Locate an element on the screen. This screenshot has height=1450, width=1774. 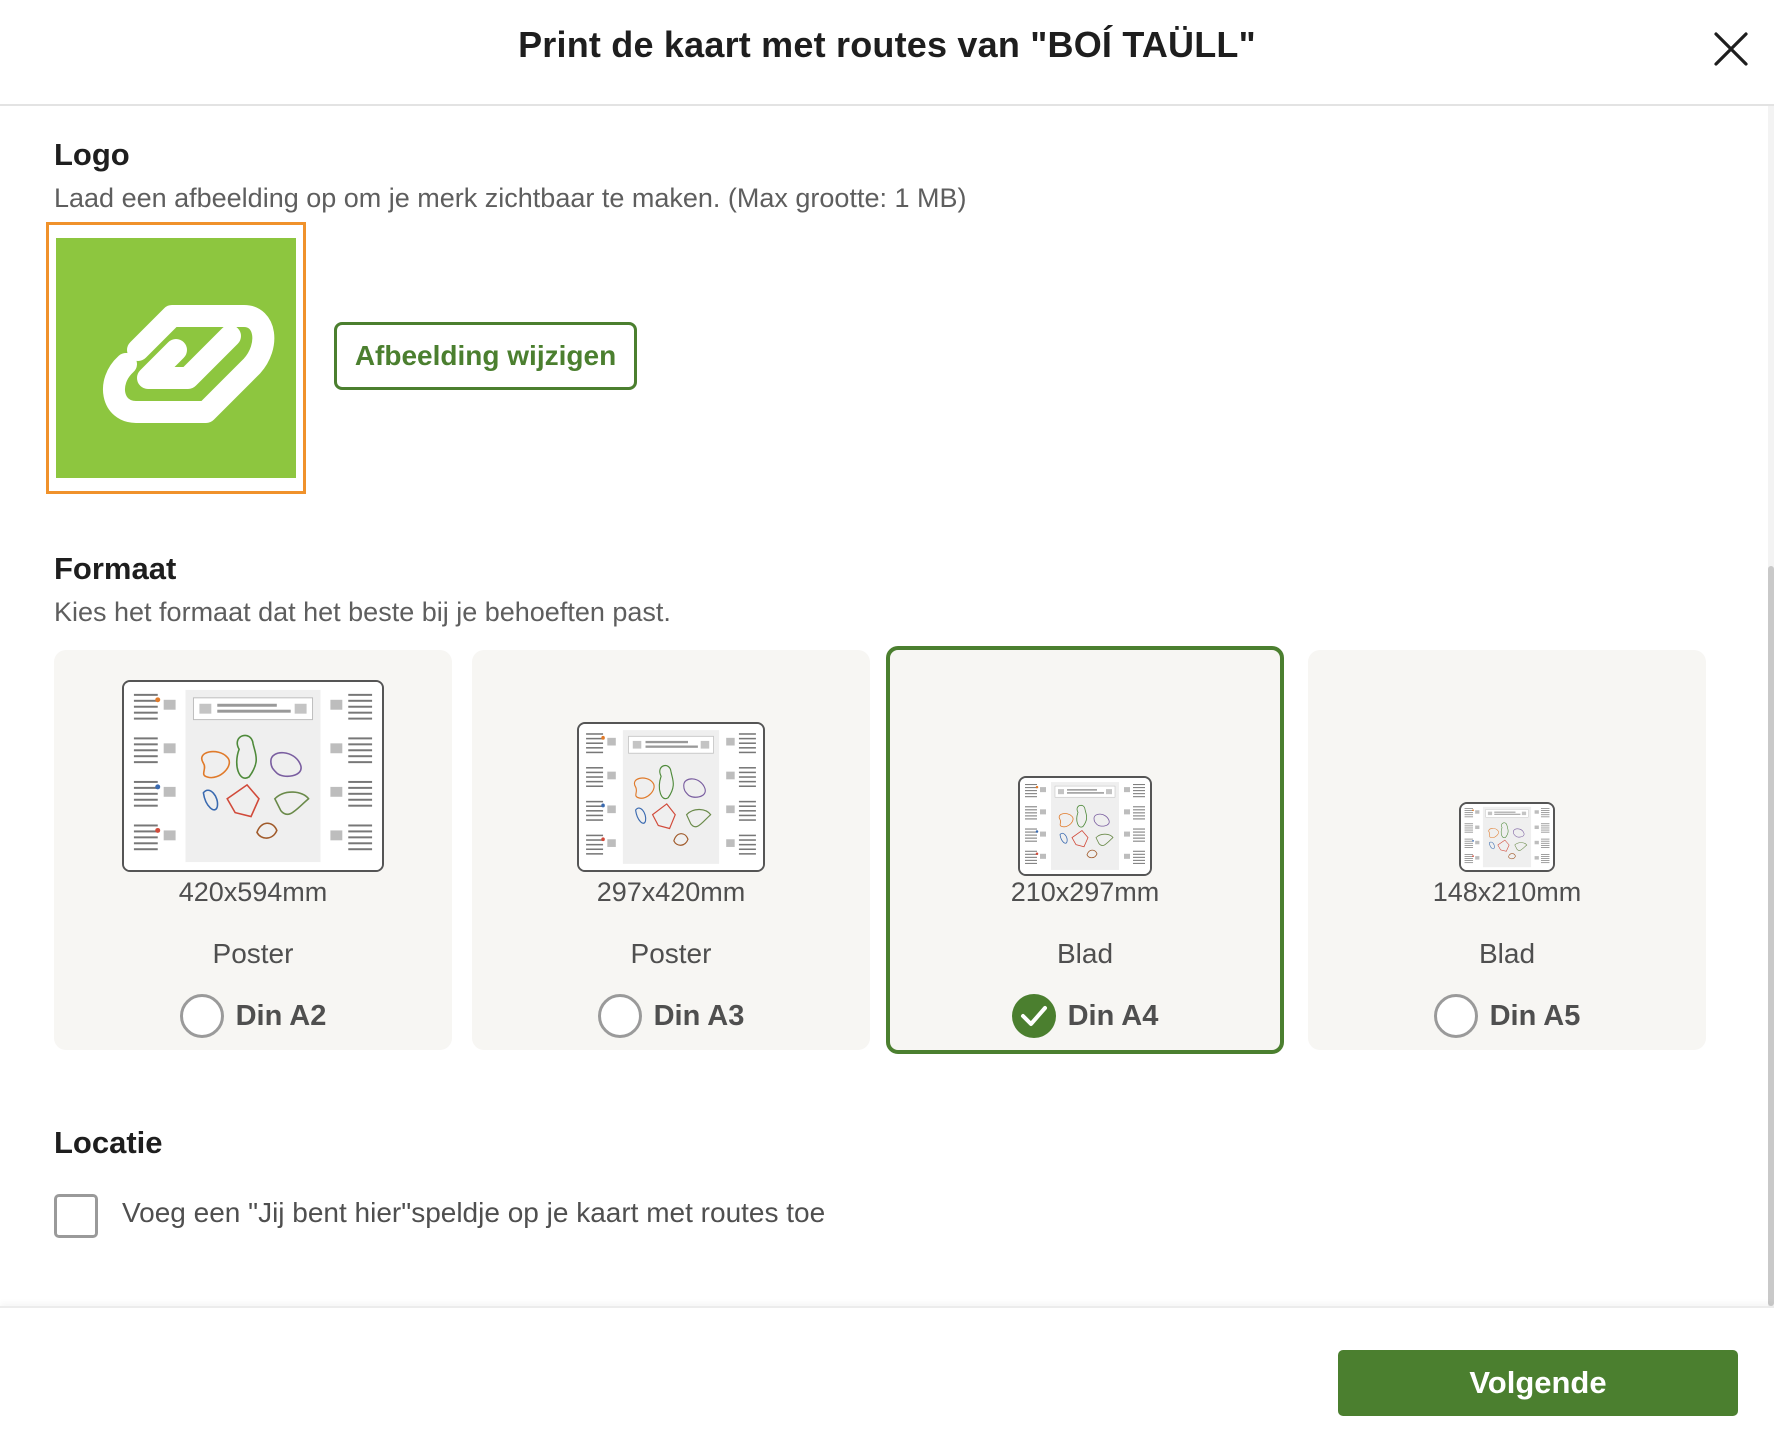
close-button is located at coordinates (1731, 49).